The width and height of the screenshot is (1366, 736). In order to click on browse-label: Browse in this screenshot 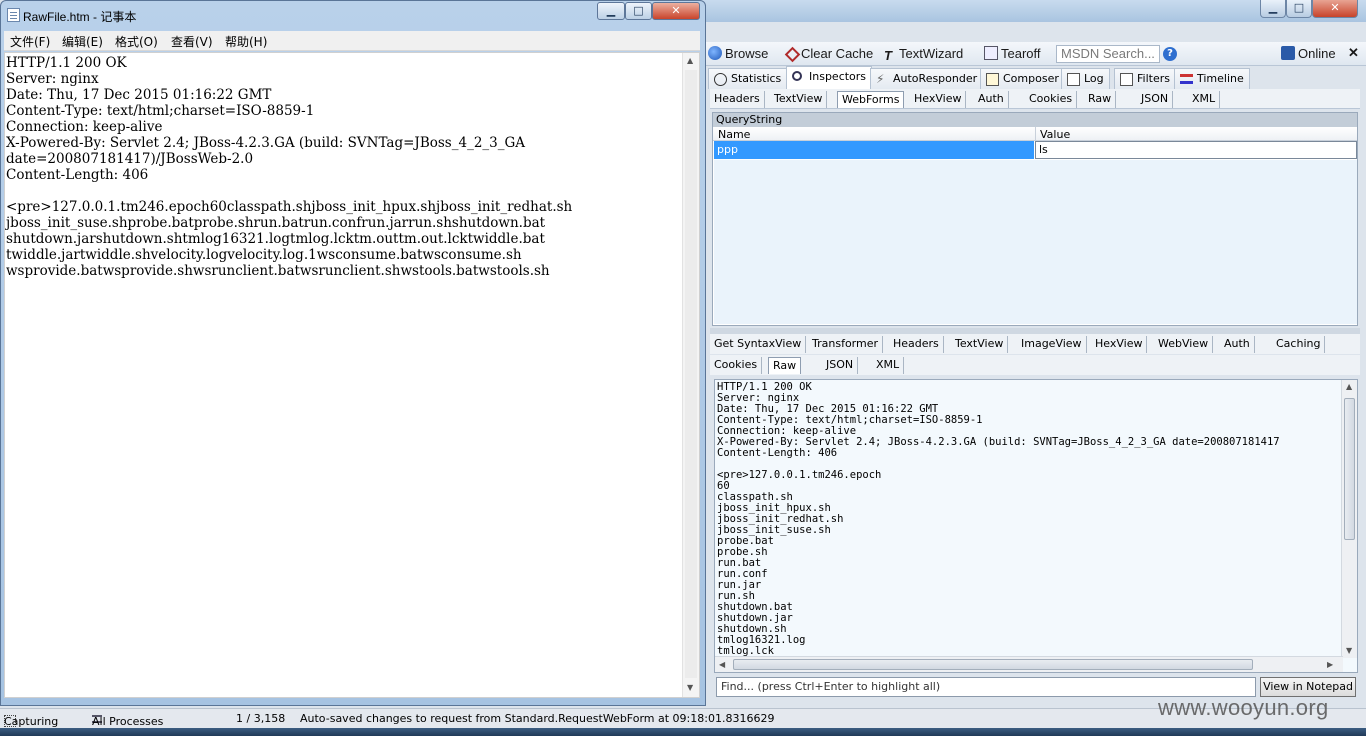, I will do `click(747, 53)`.